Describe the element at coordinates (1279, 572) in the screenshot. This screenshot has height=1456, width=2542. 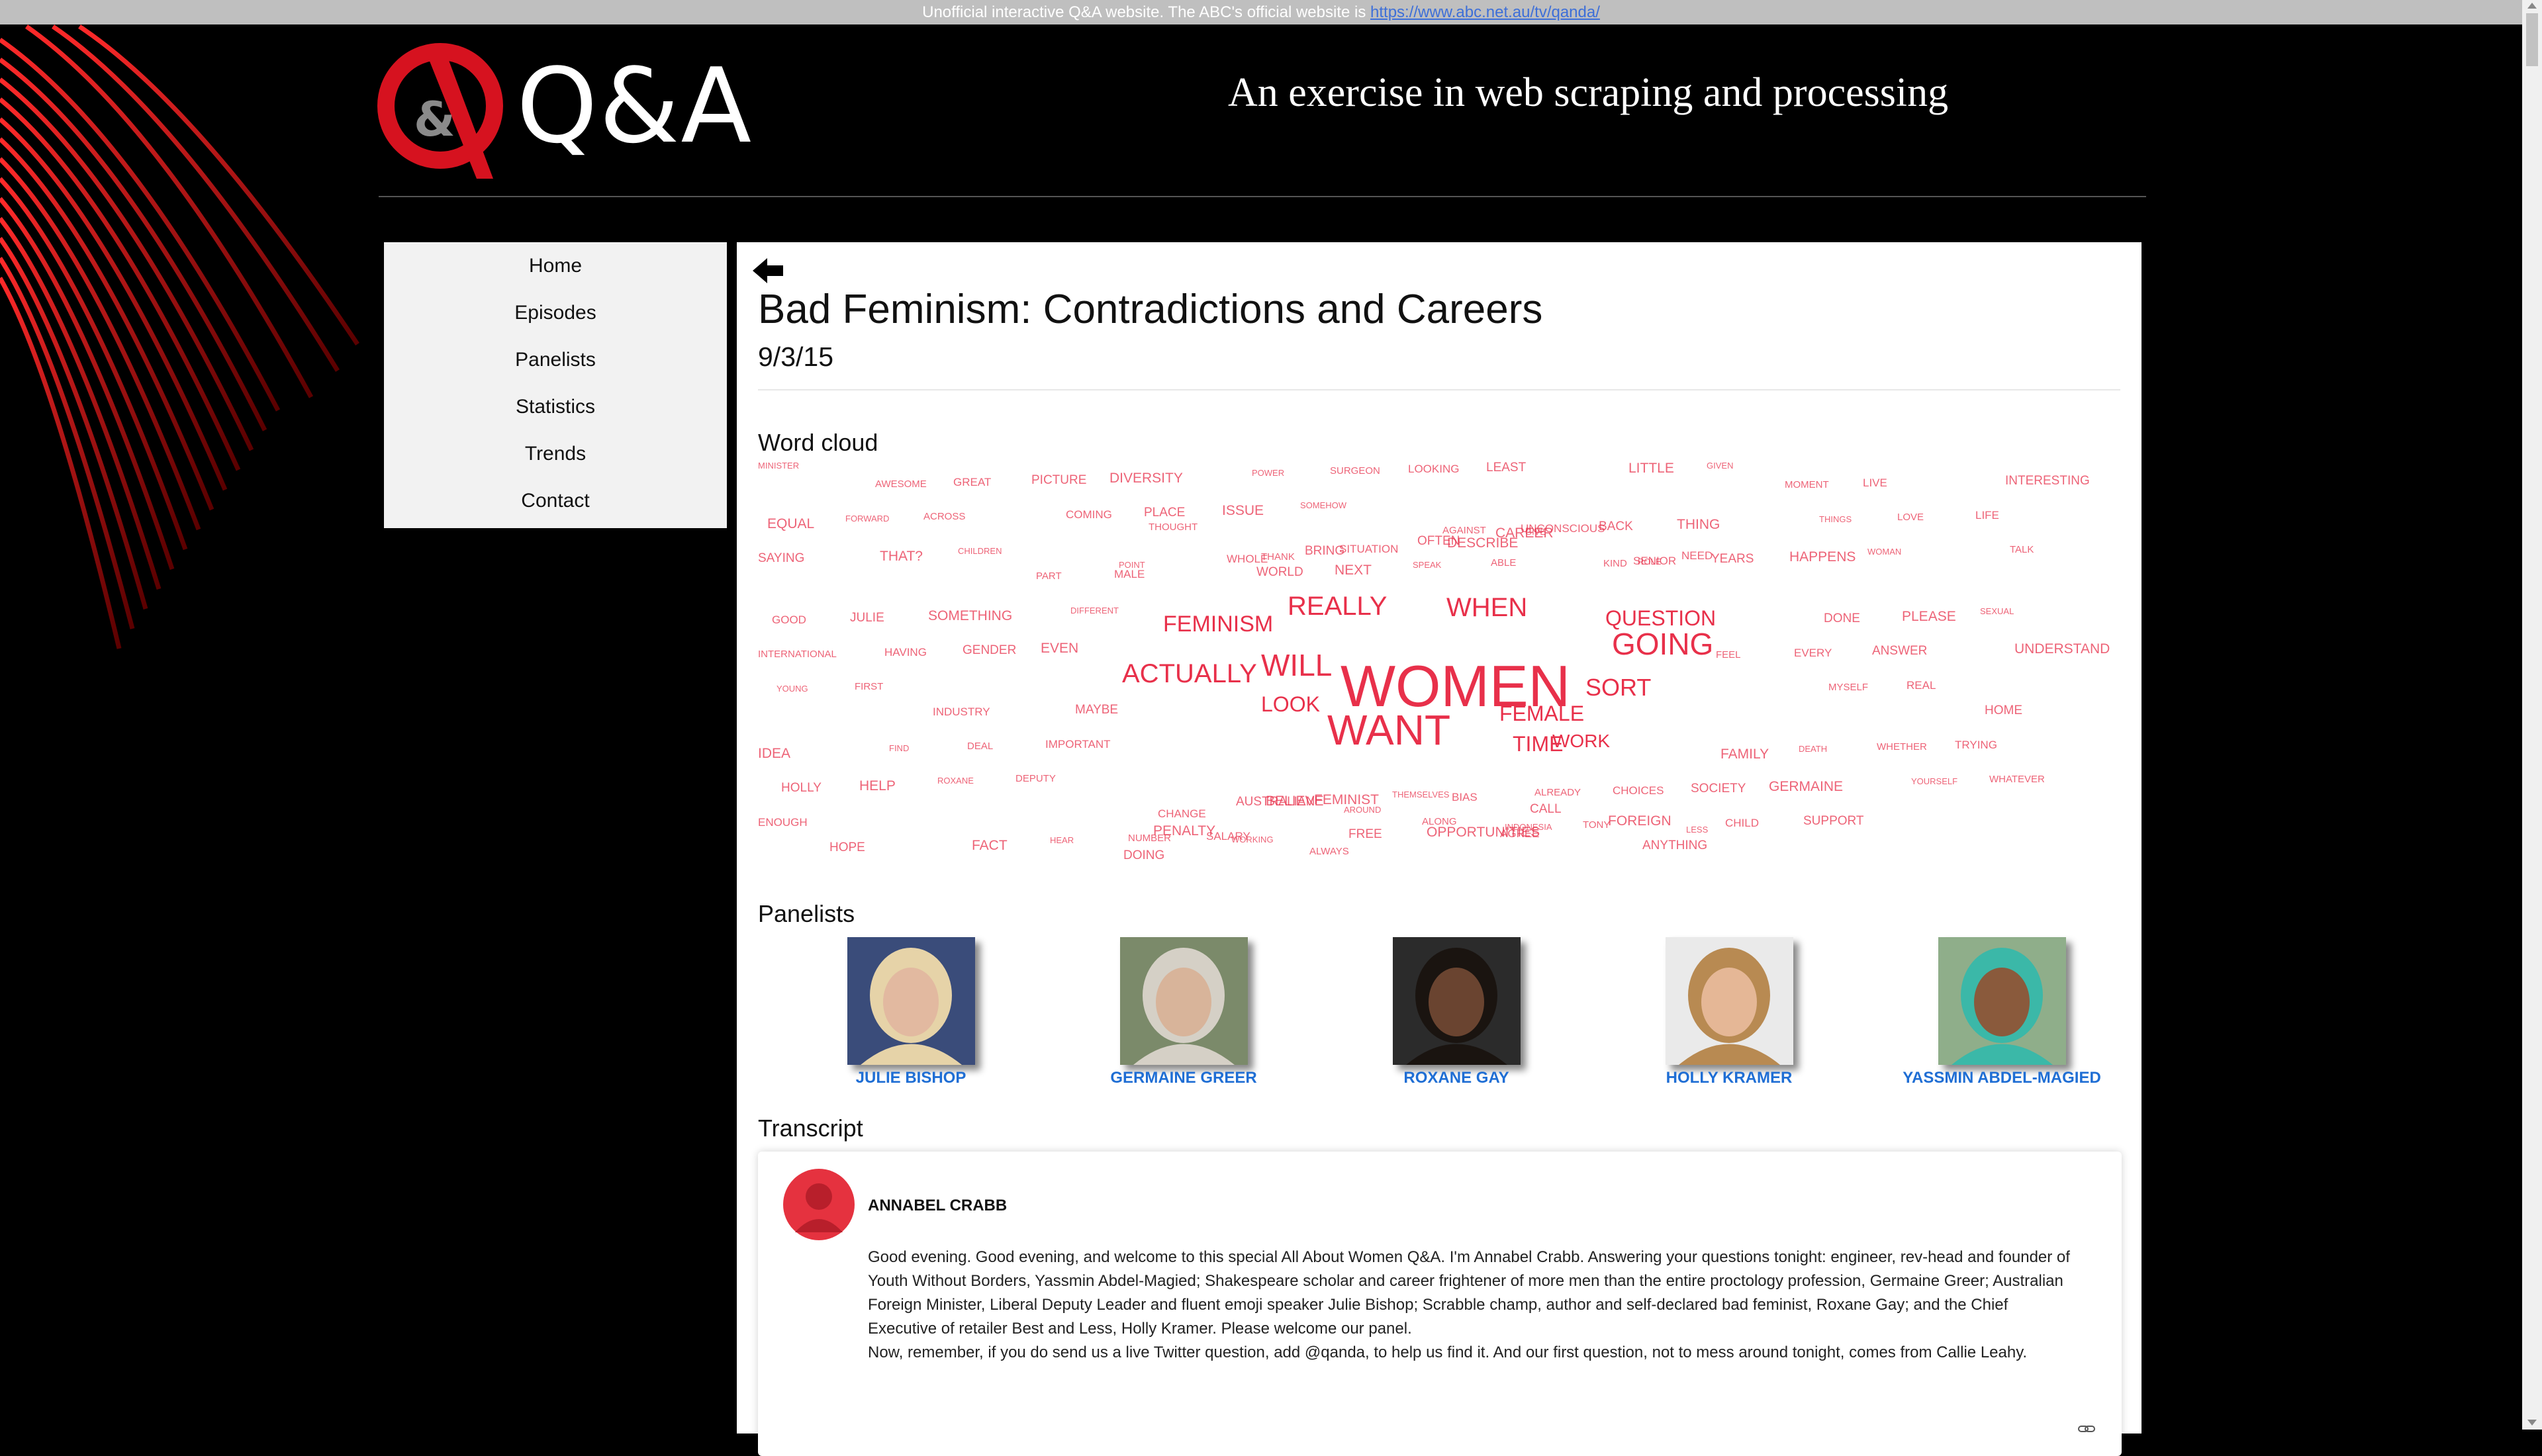
I see `word-cloud-word: world` at that location.